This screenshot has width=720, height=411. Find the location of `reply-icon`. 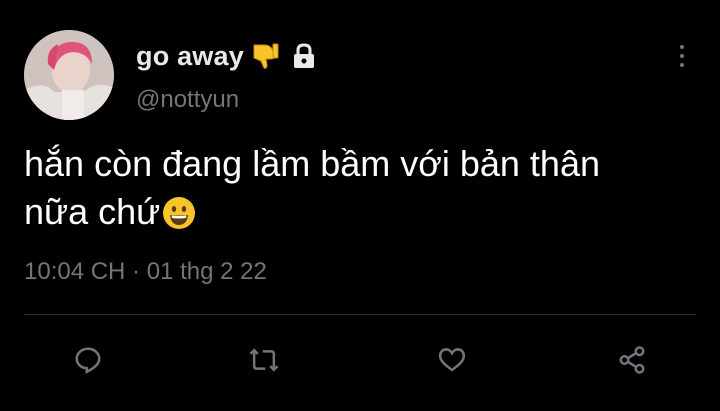

reply-icon is located at coordinates (88, 360).